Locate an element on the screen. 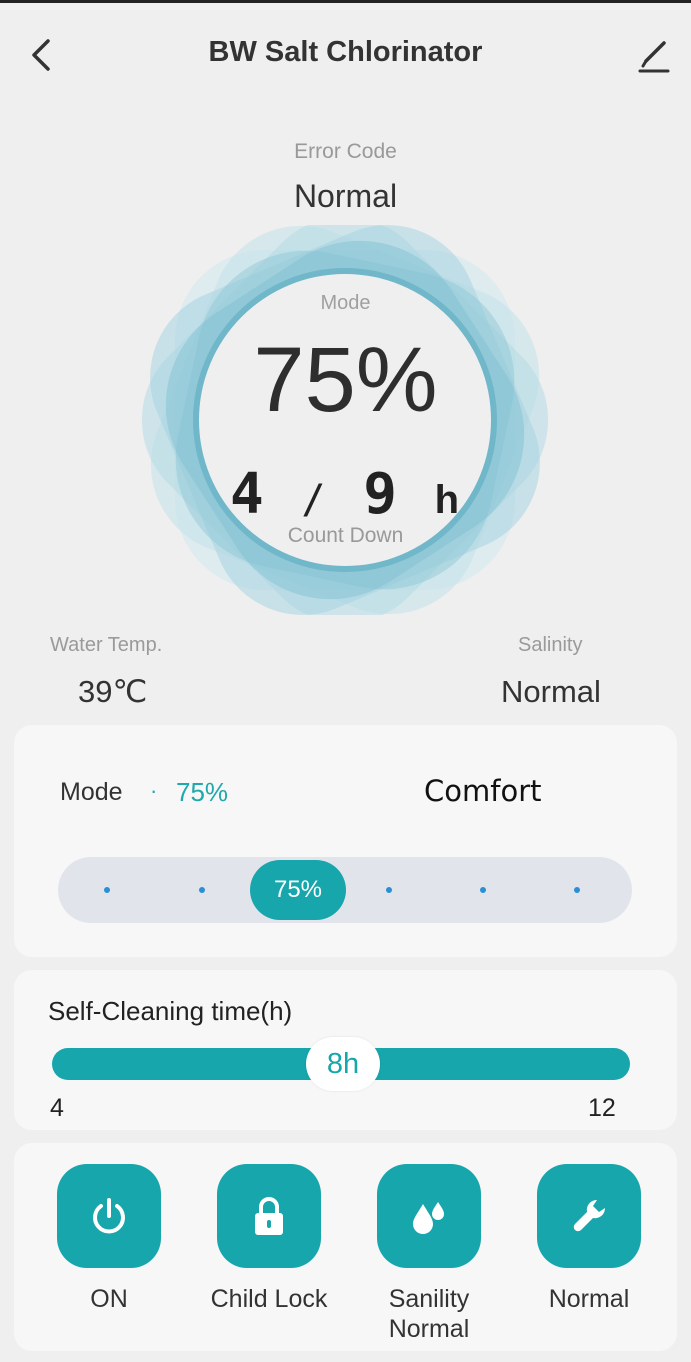 This screenshot has height=1362, width=691. salinity-button is located at coordinates (429, 1216).